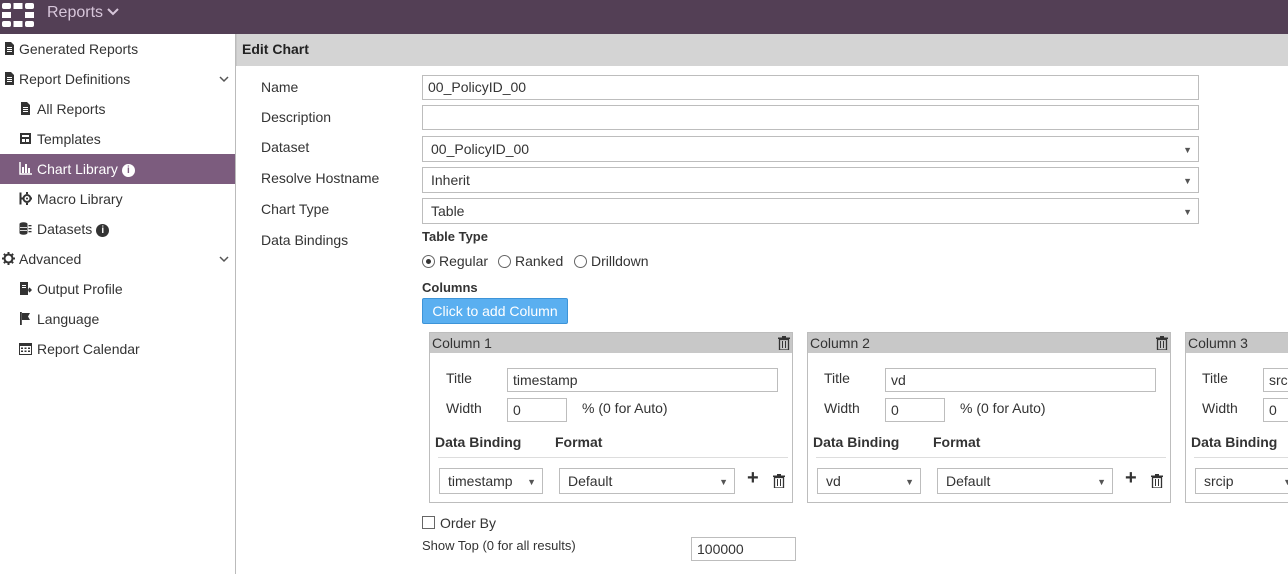 This screenshot has width=1288, height=574. What do you see at coordinates (18, 15) in the screenshot?
I see `fortinet-logo-icon` at bounding box center [18, 15].